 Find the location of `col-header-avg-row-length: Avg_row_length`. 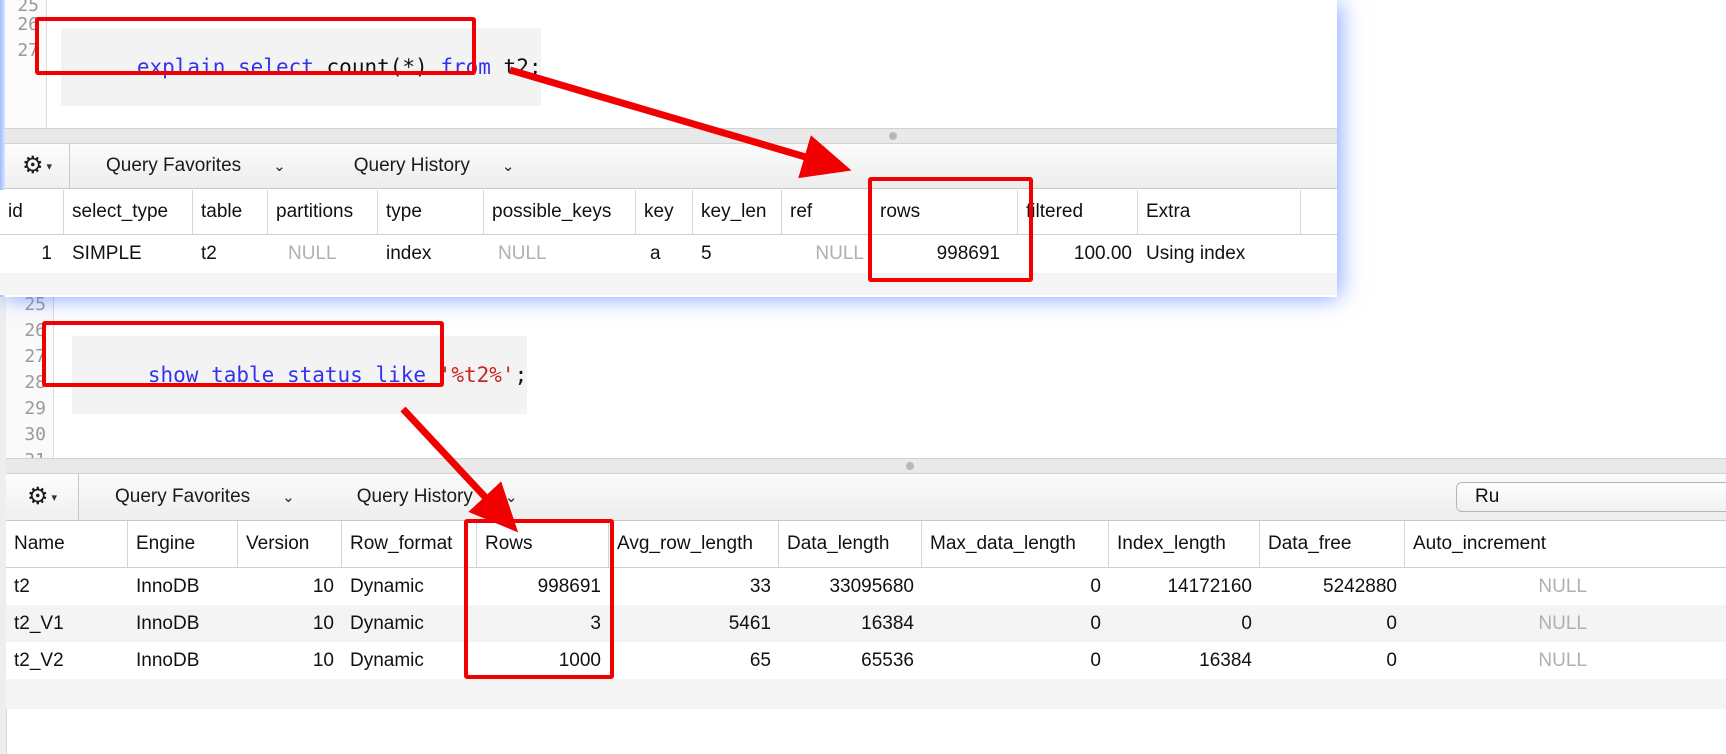

col-header-avg-row-length: Avg_row_length is located at coordinates (694, 544).